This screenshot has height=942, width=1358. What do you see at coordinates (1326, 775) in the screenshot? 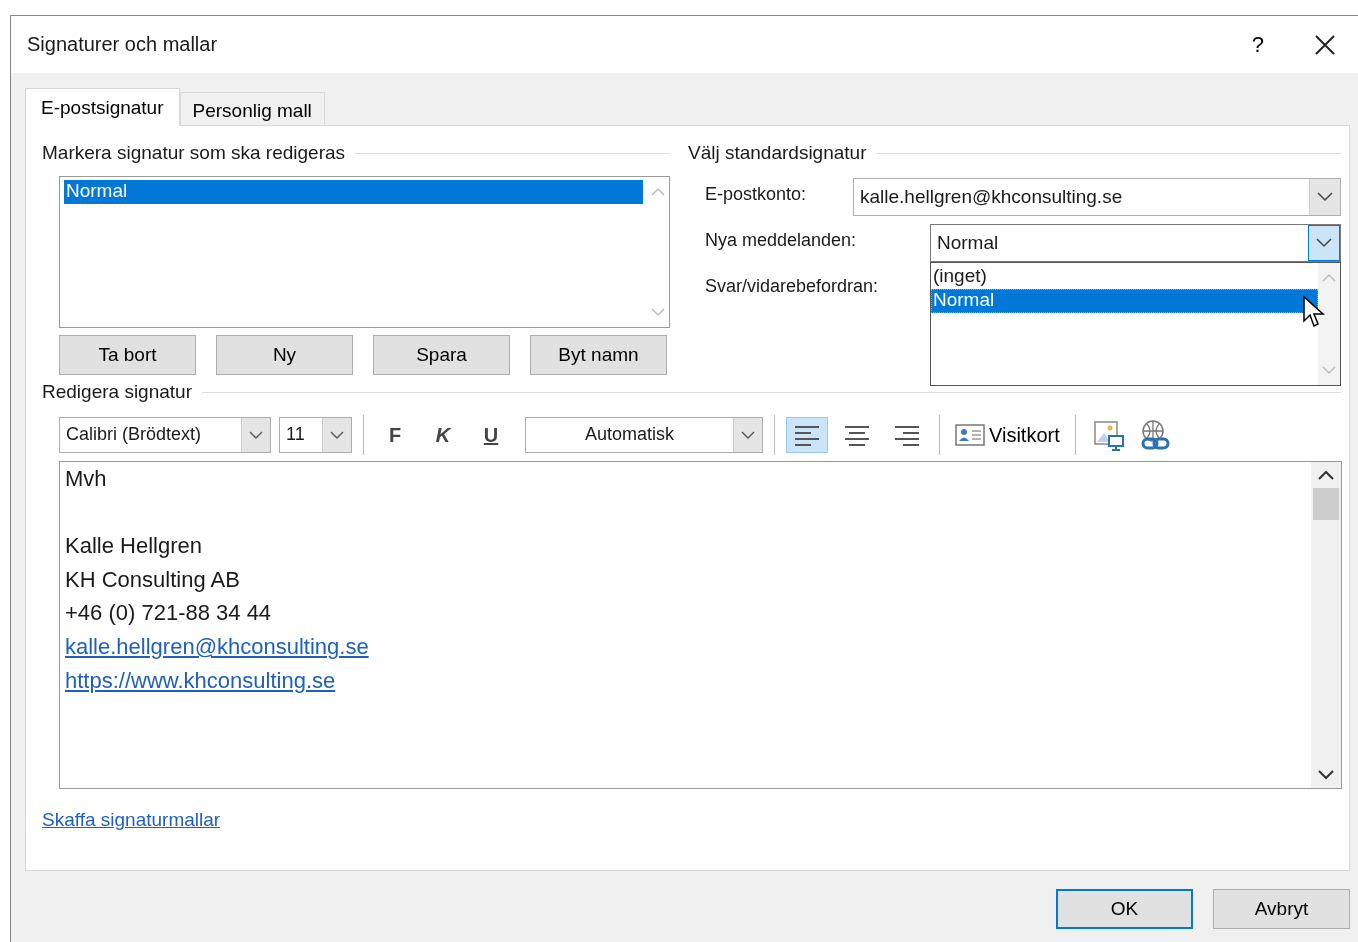
I see `scroll-down-icon` at bounding box center [1326, 775].